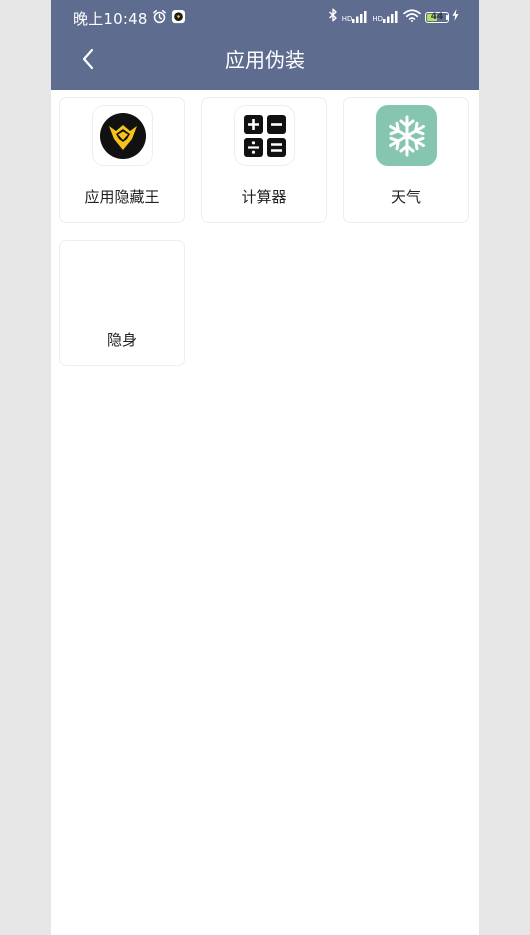  Describe the element at coordinates (178, 18) in the screenshot. I see `app-notification-icon` at that location.